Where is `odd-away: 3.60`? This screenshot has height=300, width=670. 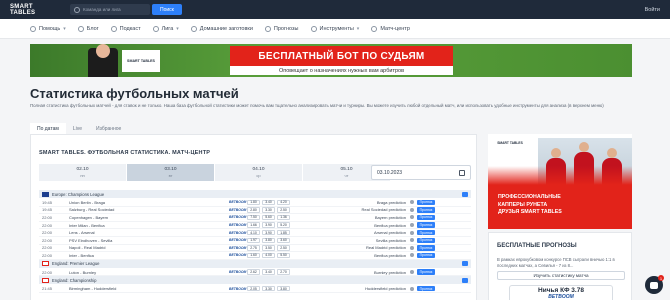
odd-away: 3.60 is located at coordinates (283, 240).